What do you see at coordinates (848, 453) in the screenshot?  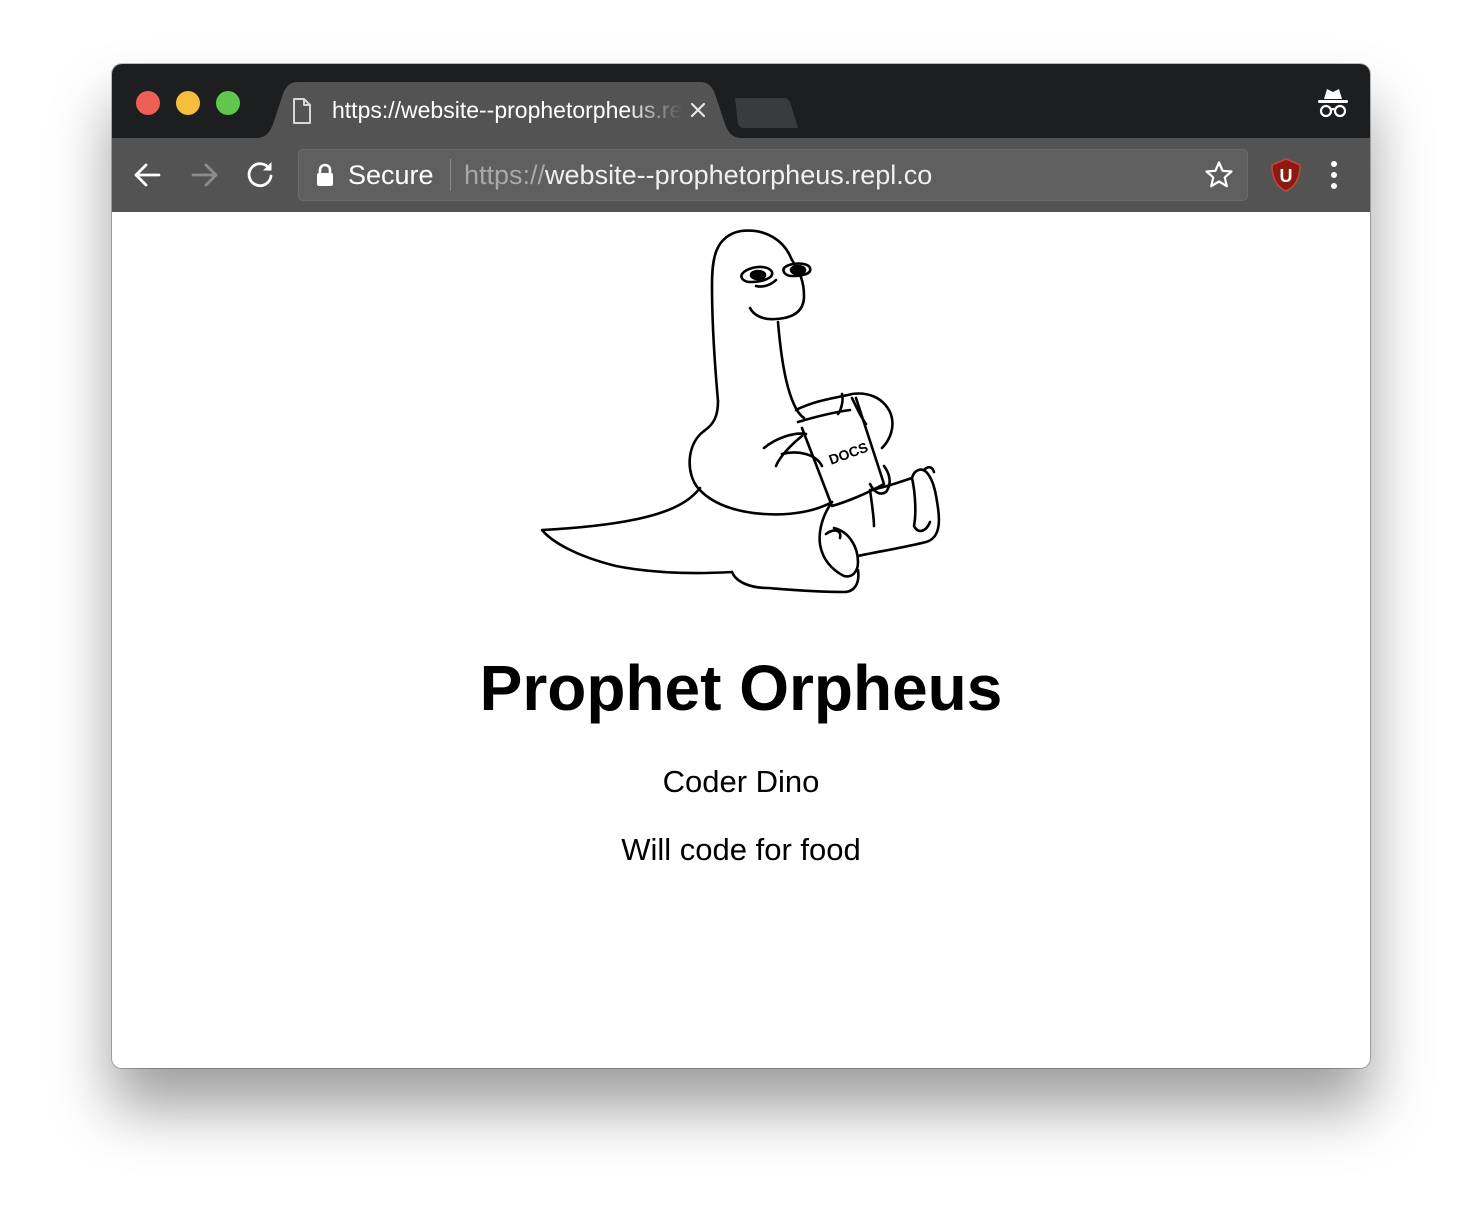 I see `book-label: DOCS` at bounding box center [848, 453].